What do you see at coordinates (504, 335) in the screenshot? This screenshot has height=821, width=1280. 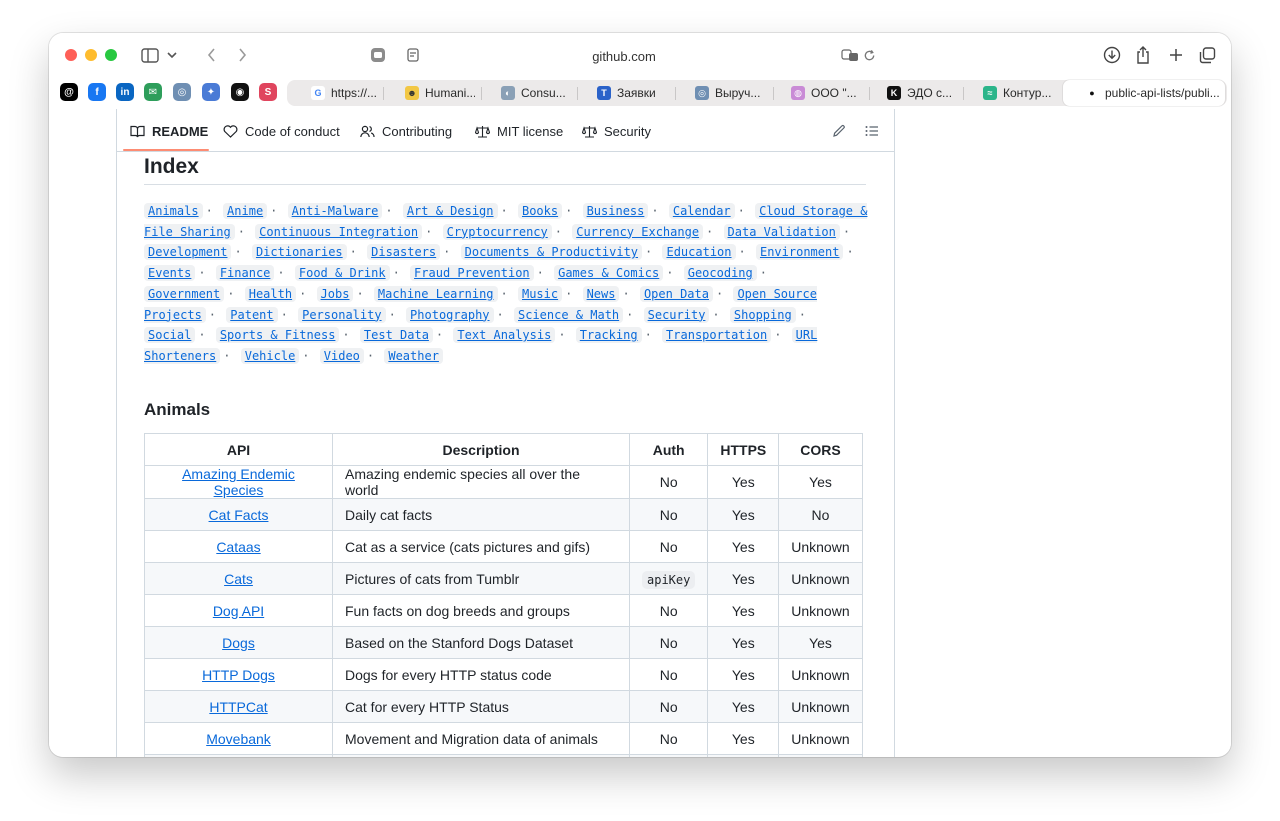 I see `index-link: Text Analysis` at bounding box center [504, 335].